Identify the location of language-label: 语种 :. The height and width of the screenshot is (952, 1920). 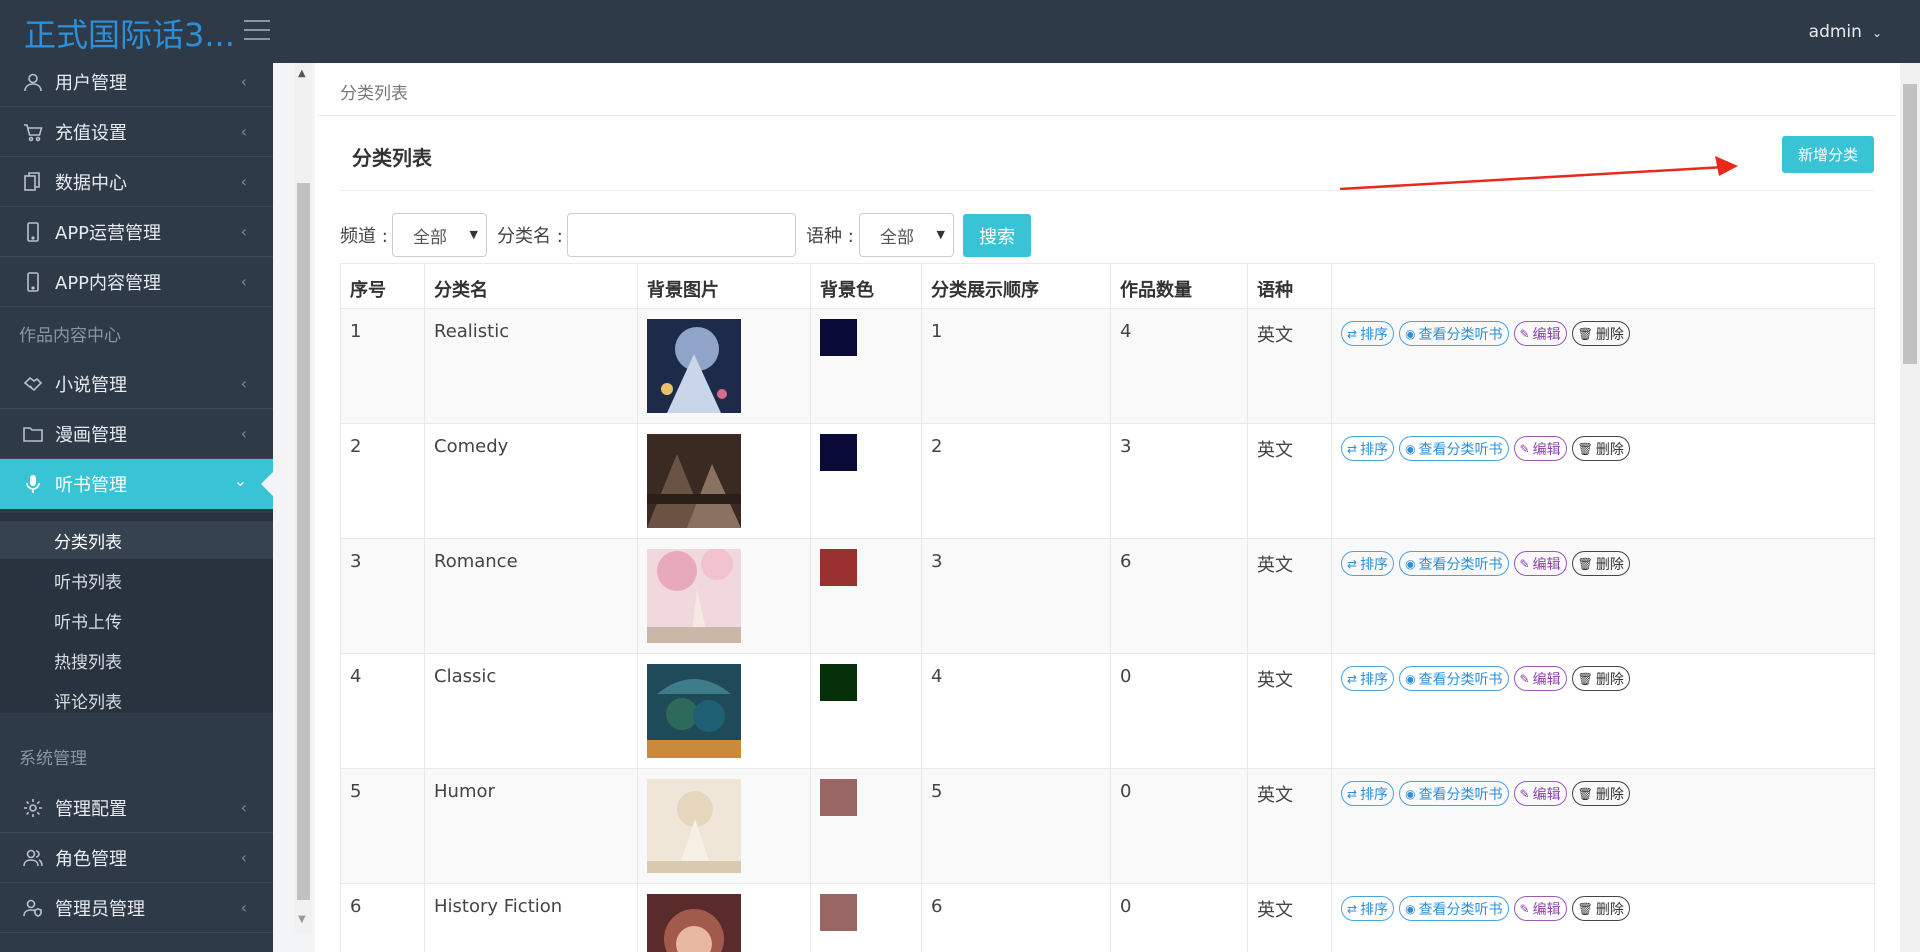
(830, 236).